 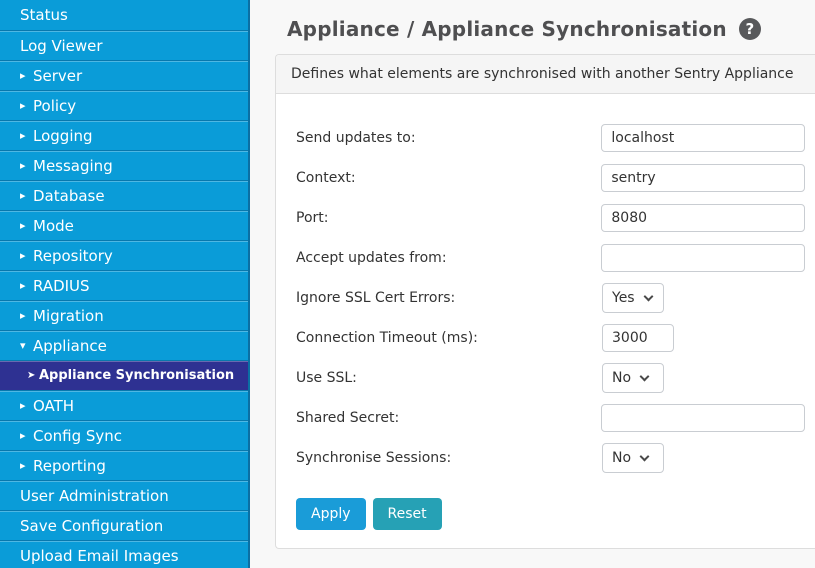 What do you see at coordinates (703, 138) in the screenshot?
I see `send-updates-to-input` at bounding box center [703, 138].